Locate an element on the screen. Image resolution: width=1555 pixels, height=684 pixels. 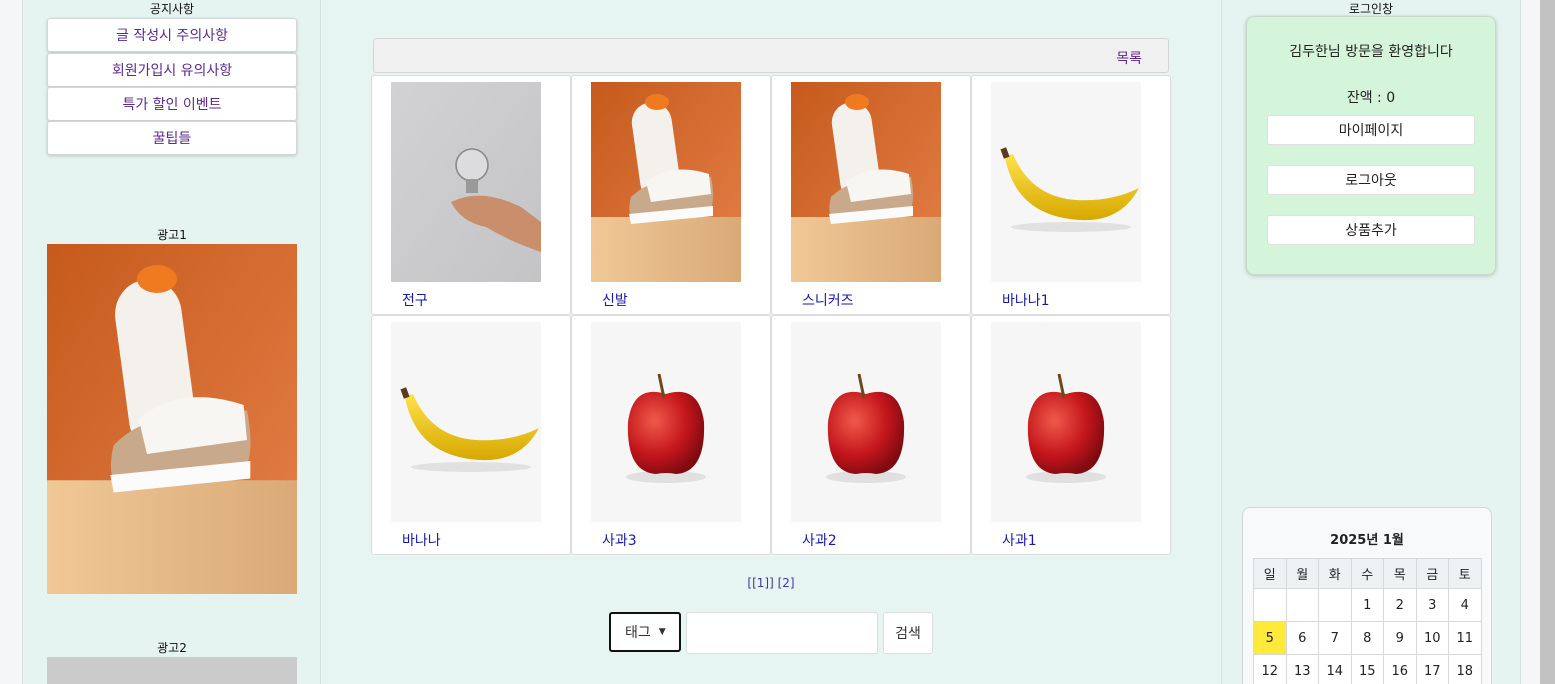
calendar-day: 14 is located at coordinates (1335, 669).